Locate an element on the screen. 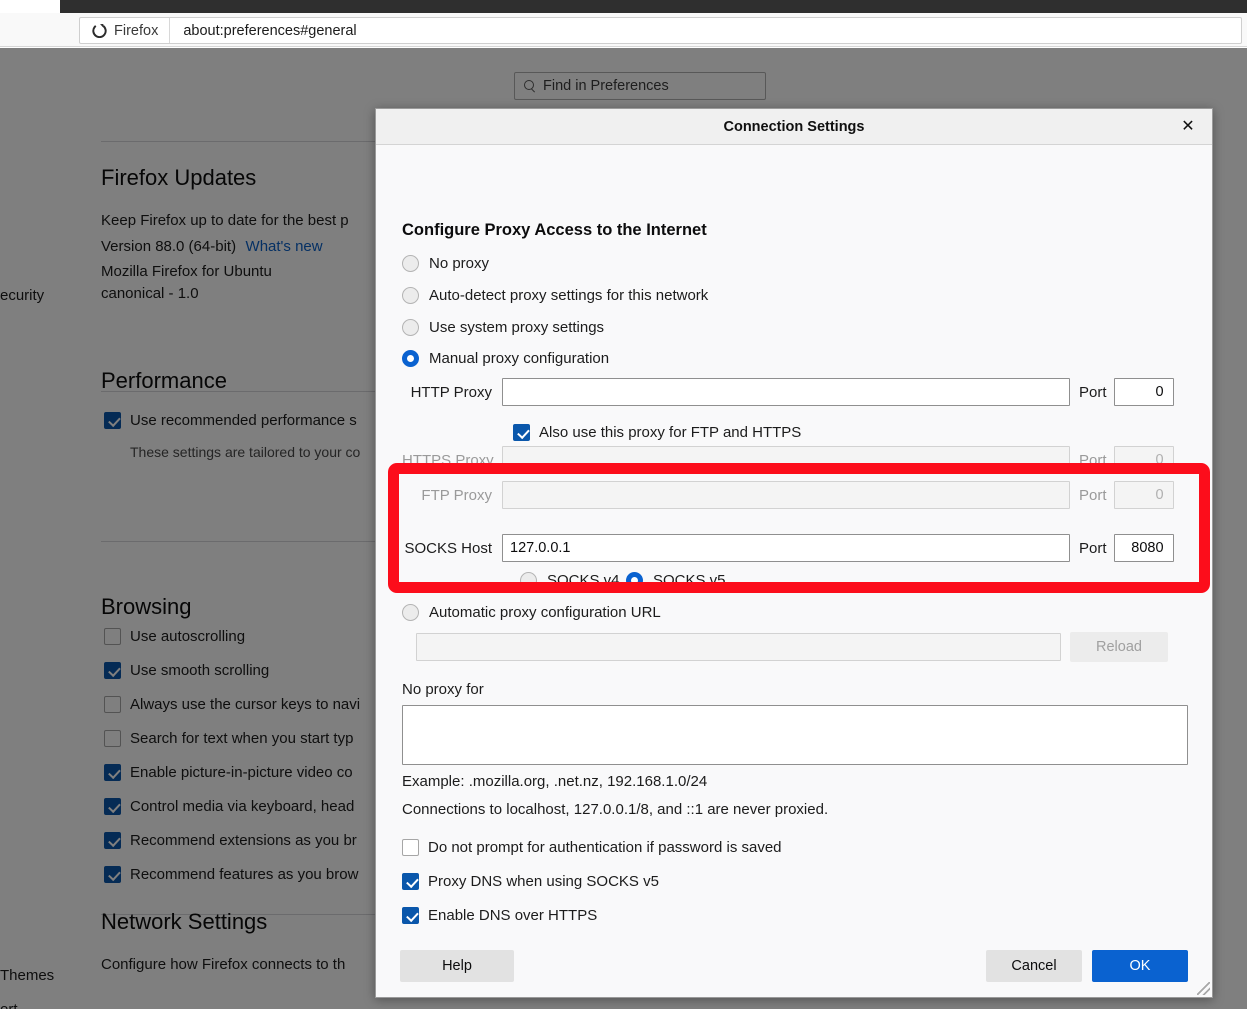 This screenshot has width=1247, height=1009. checkbox-dns-over-https: Enable DNS over HTTPS is located at coordinates (499, 915).